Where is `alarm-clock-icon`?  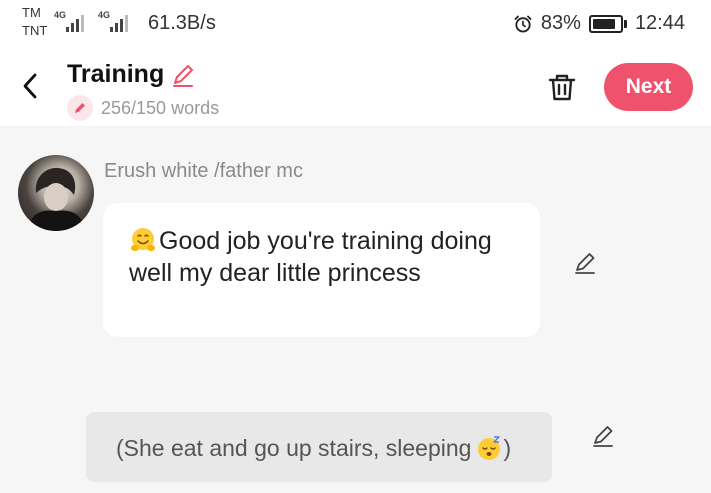 alarm-clock-icon is located at coordinates (523, 23).